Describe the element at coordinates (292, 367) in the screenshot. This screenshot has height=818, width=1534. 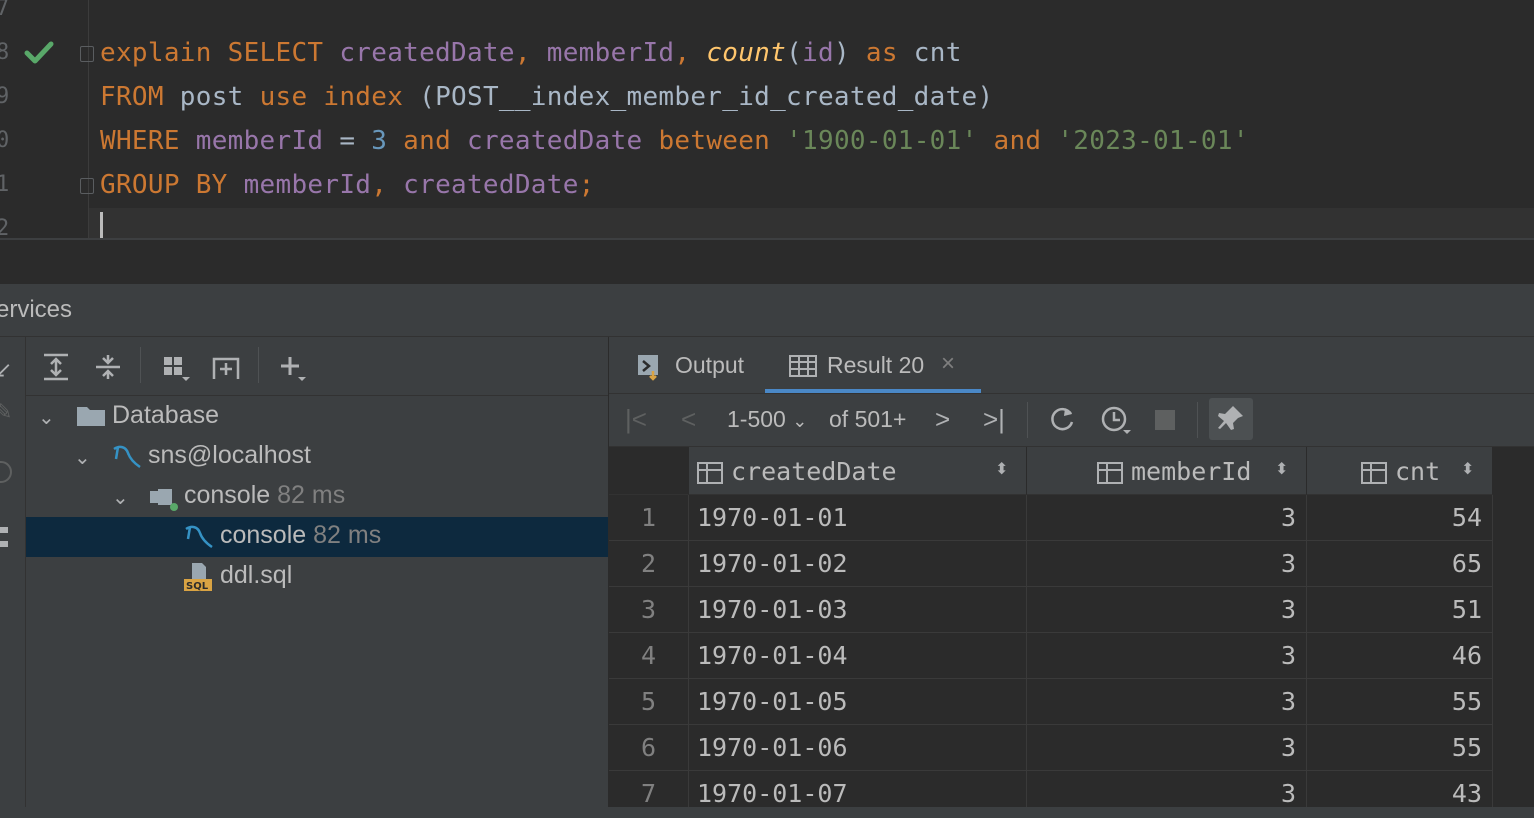
I see `add-icon` at that location.